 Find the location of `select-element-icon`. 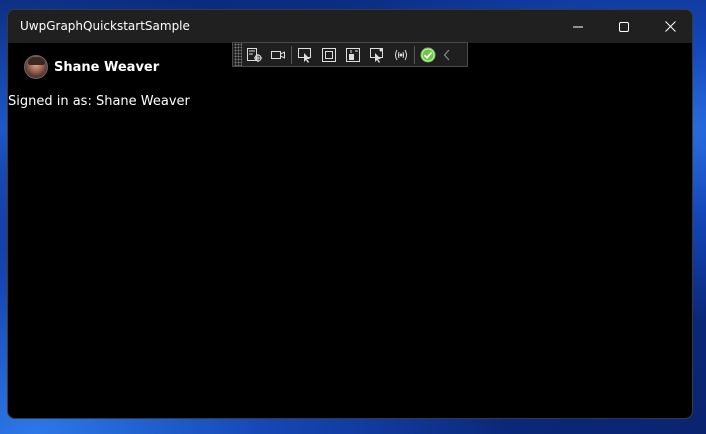

select-element-icon is located at coordinates (304, 55).